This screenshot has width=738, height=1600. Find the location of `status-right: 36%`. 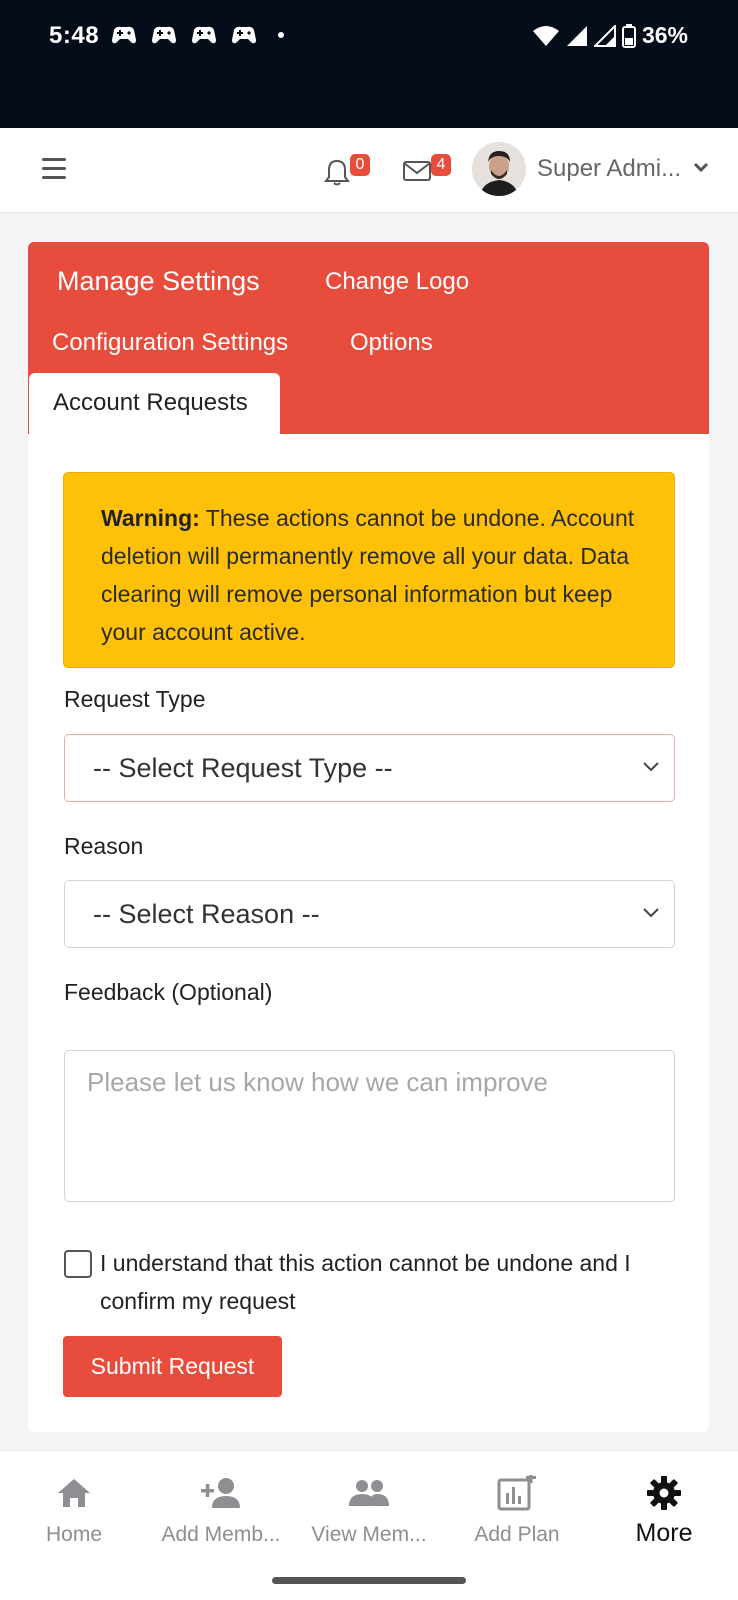

status-right: 36% is located at coordinates (610, 35).